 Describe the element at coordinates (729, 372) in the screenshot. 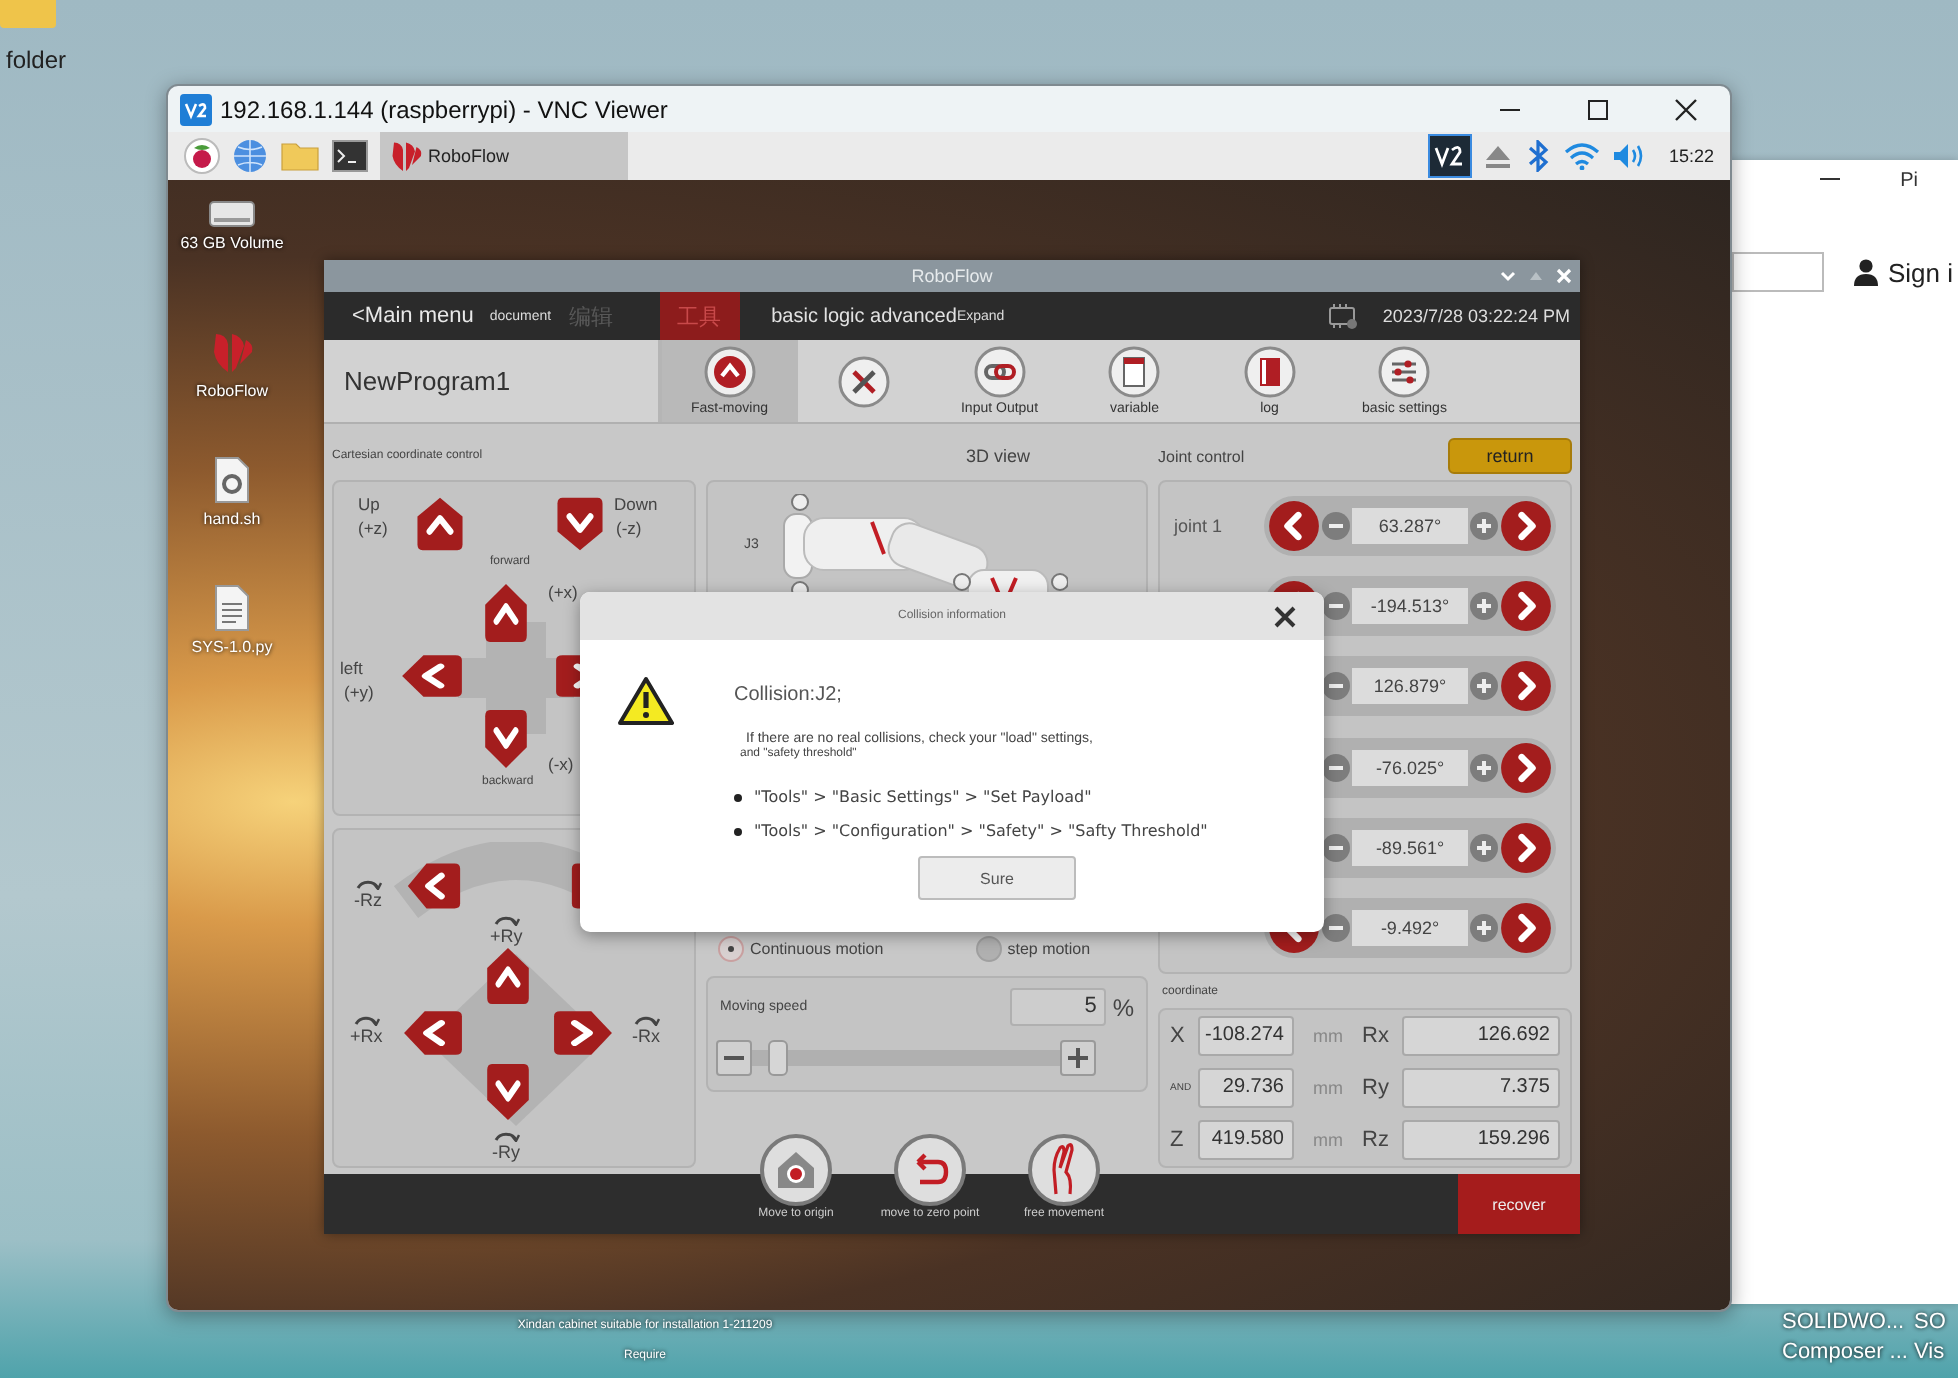

I see `arrow-circle-icon` at that location.